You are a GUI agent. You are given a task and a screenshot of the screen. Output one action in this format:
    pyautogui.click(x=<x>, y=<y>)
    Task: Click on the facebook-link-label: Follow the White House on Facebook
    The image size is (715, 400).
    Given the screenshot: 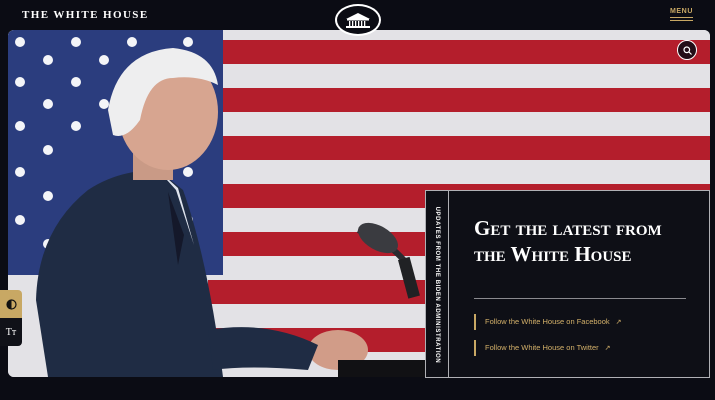 What is the action you would take?
    pyautogui.click(x=547, y=321)
    